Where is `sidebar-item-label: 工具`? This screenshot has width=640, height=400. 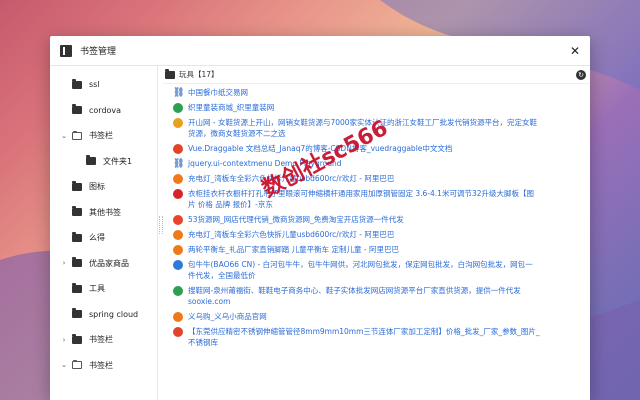 sidebar-item-label: 工具 is located at coordinates (97, 289).